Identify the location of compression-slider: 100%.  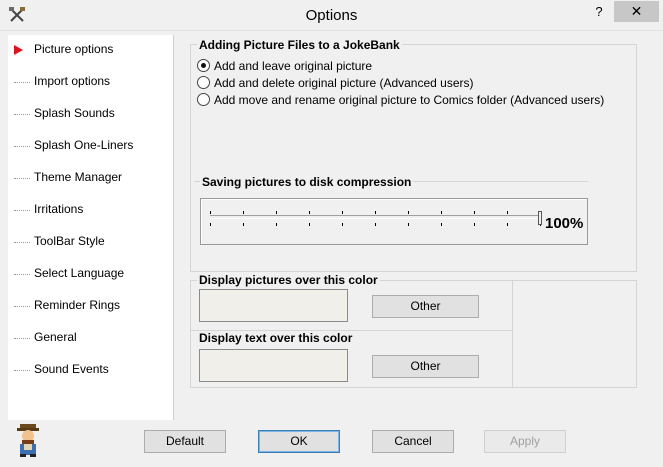
(394, 221).